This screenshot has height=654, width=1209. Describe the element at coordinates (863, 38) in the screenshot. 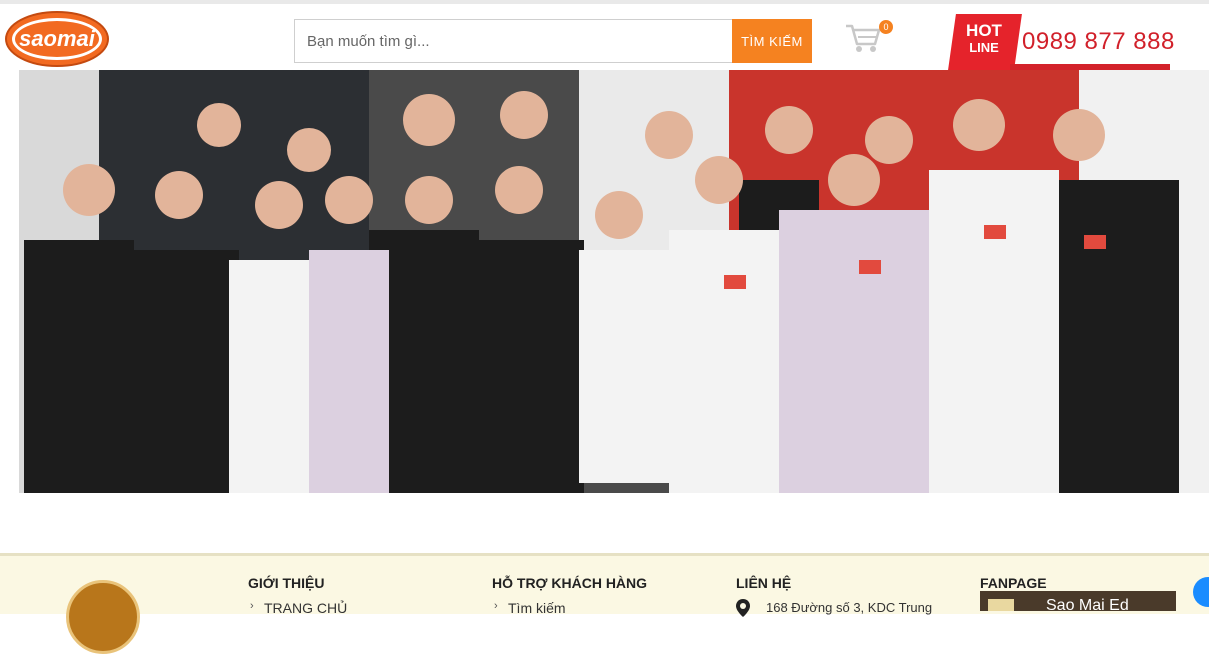

I see `cart-icon` at that location.